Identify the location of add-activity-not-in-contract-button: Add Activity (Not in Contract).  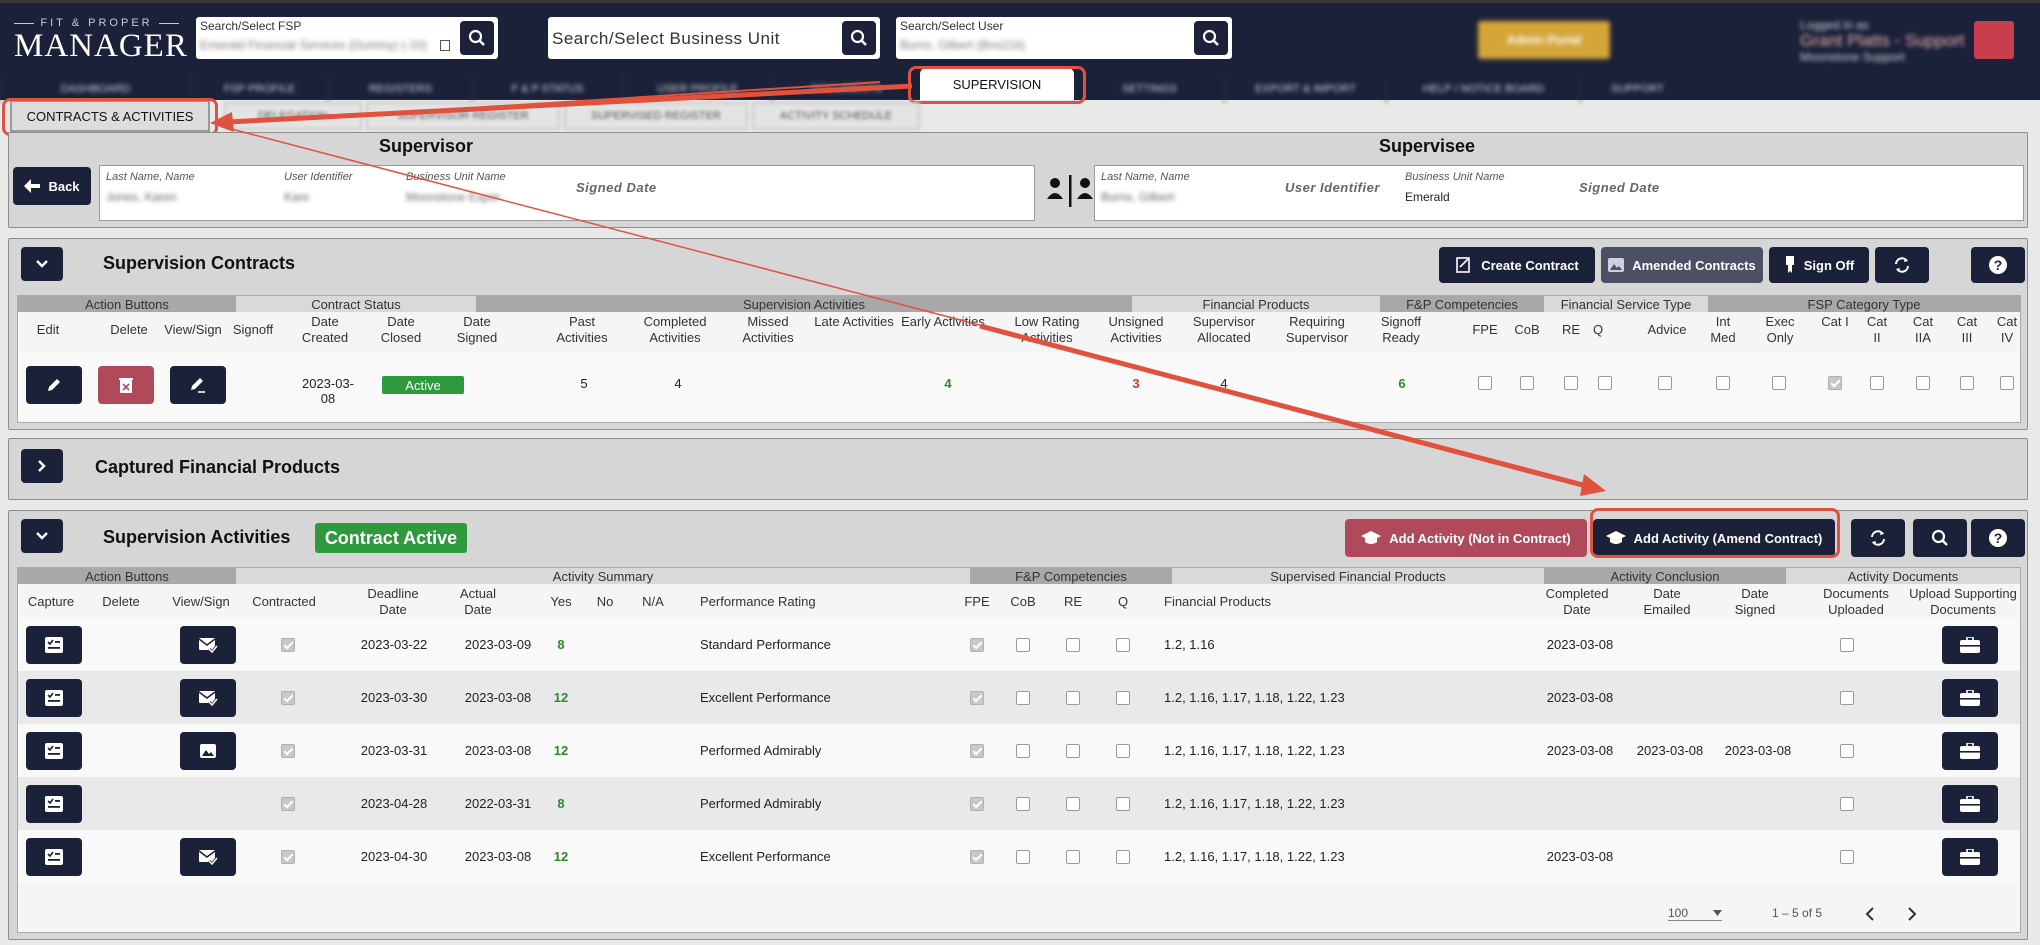
(1466, 538).